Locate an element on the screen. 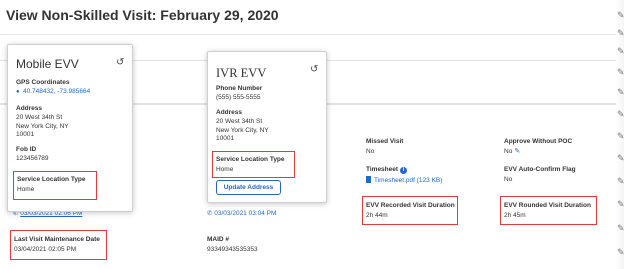  ivr-address-line1: 20 West 34th St is located at coordinates (239, 121).